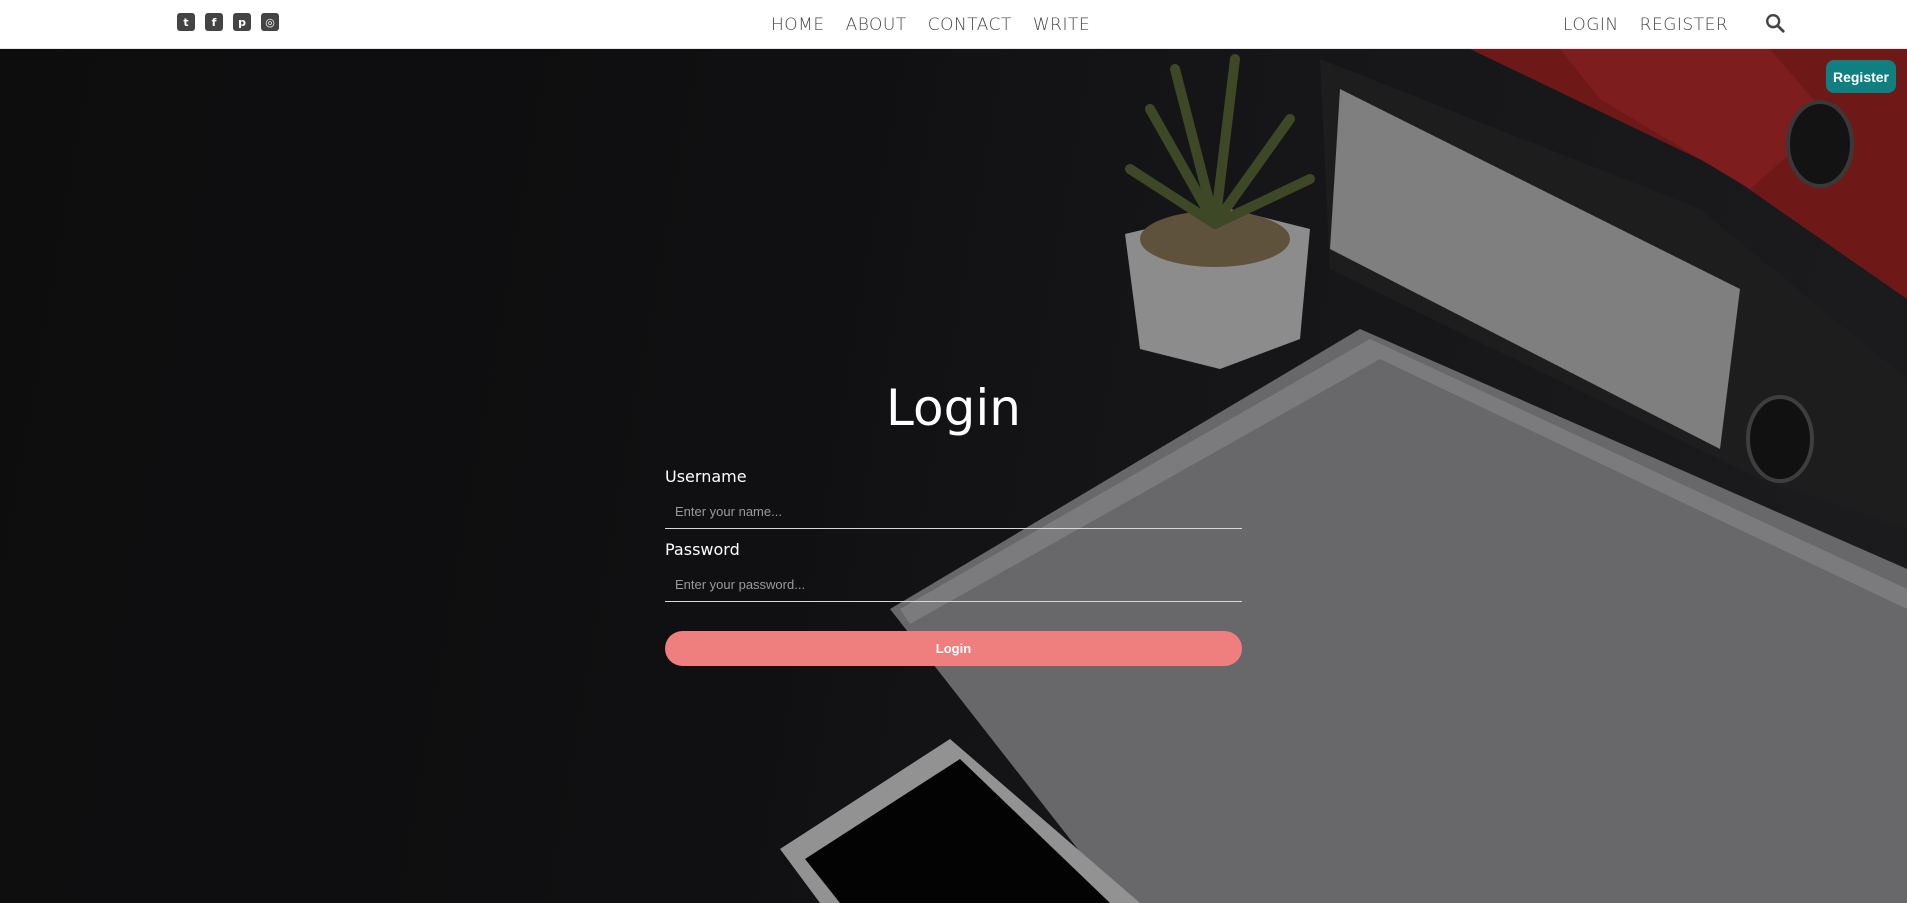 The image size is (1907, 903). I want to click on pinterest-icon: p, so click(242, 22).